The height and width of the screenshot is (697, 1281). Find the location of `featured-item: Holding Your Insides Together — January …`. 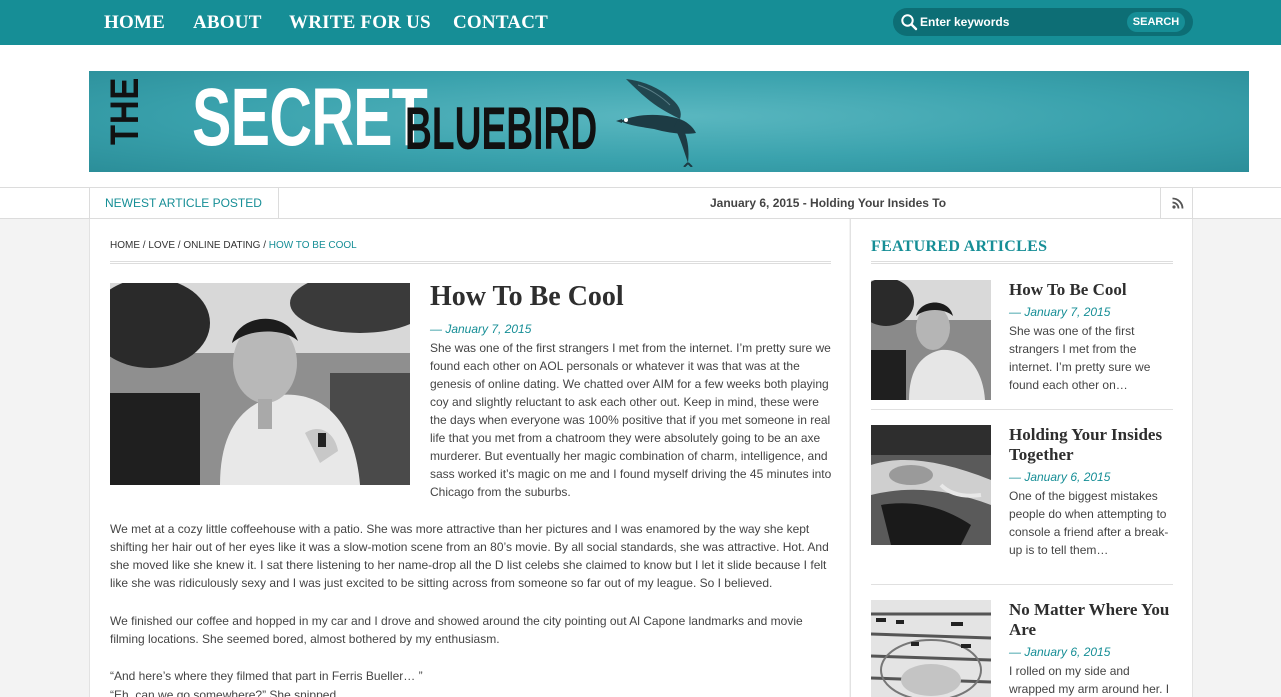

featured-item: Holding Your Insides Together — January … is located at coordinates (1022, 505).